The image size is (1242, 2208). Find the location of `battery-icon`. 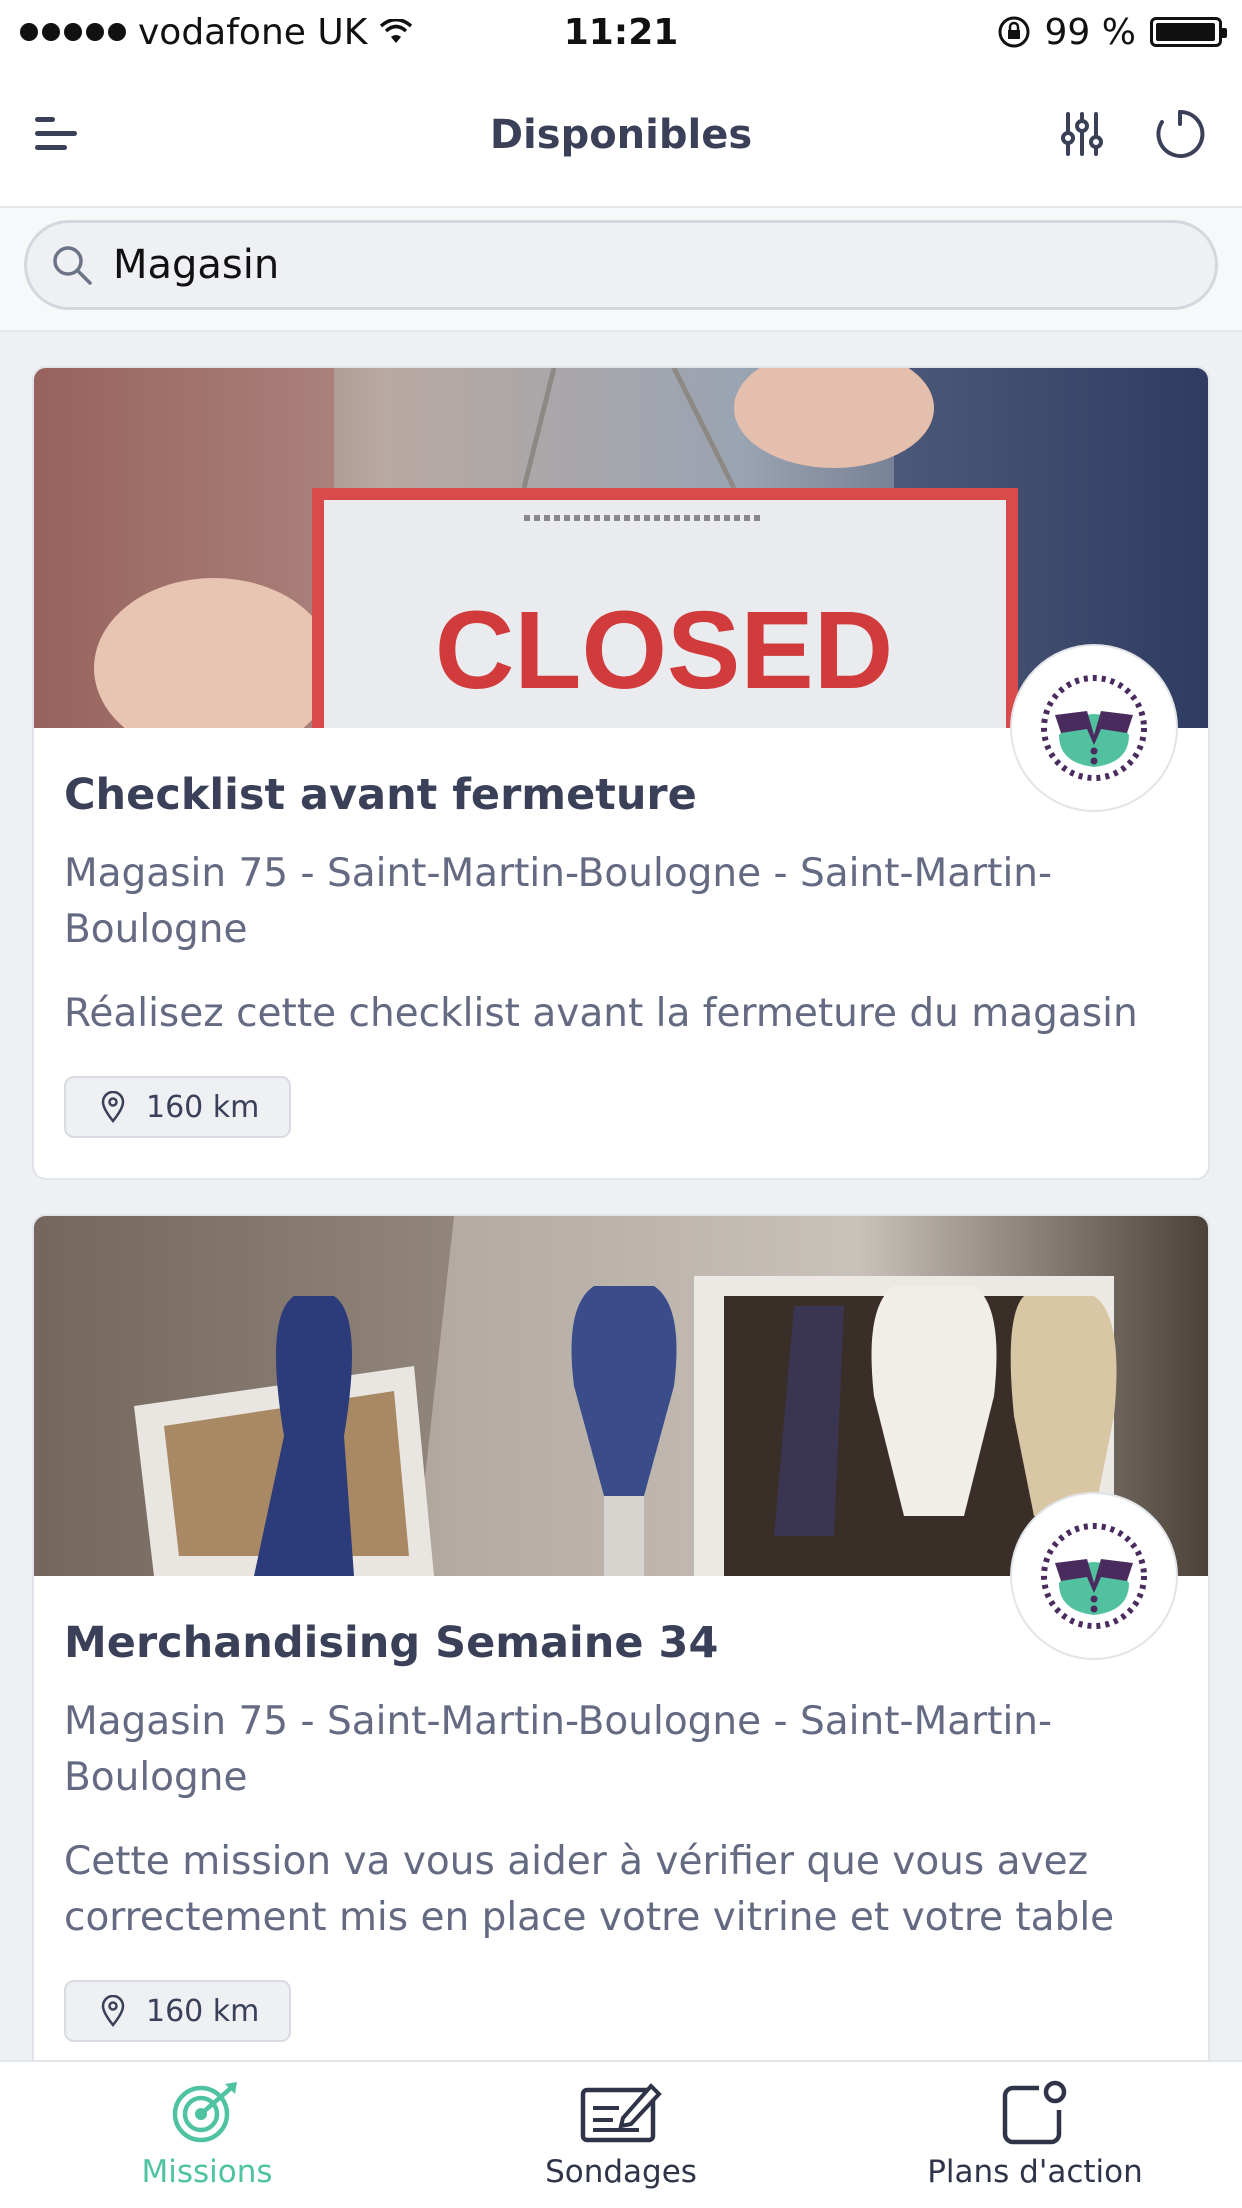

battery-icon is located at coordinates (1188, 32).